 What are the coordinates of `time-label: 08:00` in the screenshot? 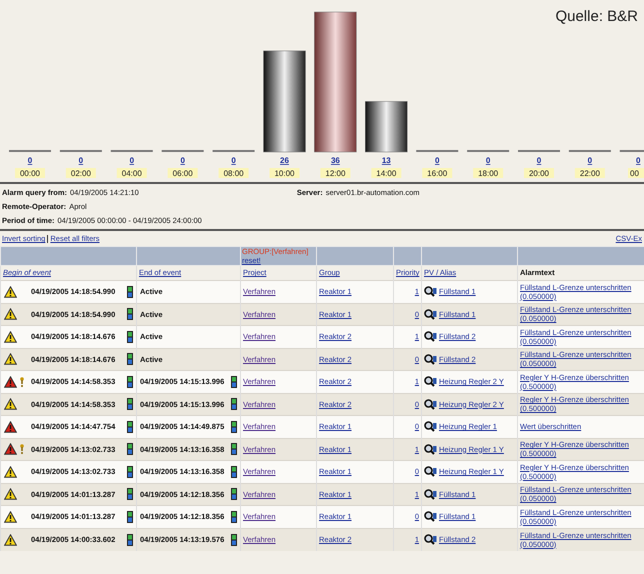 It's located at (234, 173).